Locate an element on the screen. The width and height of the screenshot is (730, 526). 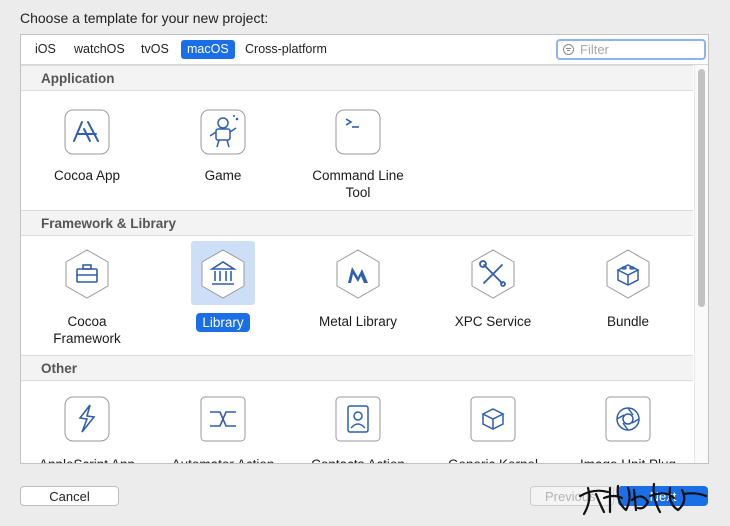
section-header-application: Application is located at coordinates (357, 78).